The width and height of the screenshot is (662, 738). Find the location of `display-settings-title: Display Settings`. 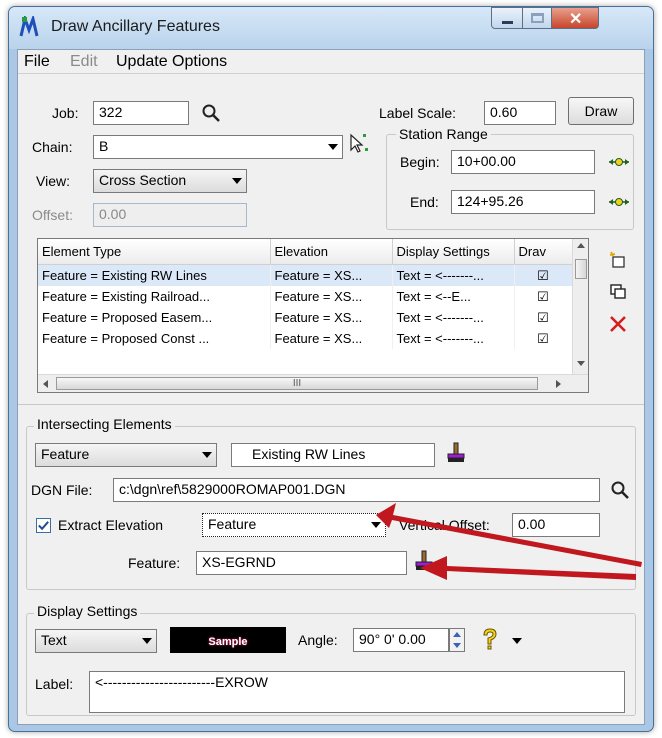

display-settings-title: Display Settings is located at coordinates (87, 611).